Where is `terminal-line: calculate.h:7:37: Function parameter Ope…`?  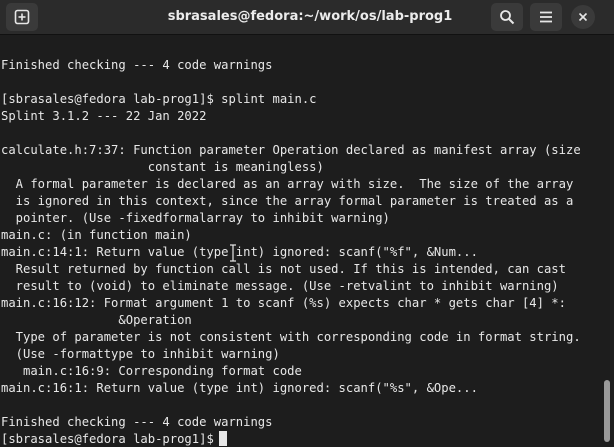
terminal-line: calculate.h:7:37: Function parameter Ope… is located at coordinates (291, 150).